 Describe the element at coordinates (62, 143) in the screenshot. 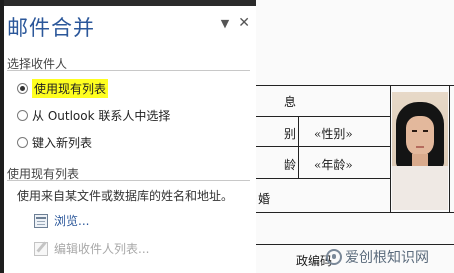

I see `radio-label: 键入新列表` at that location.